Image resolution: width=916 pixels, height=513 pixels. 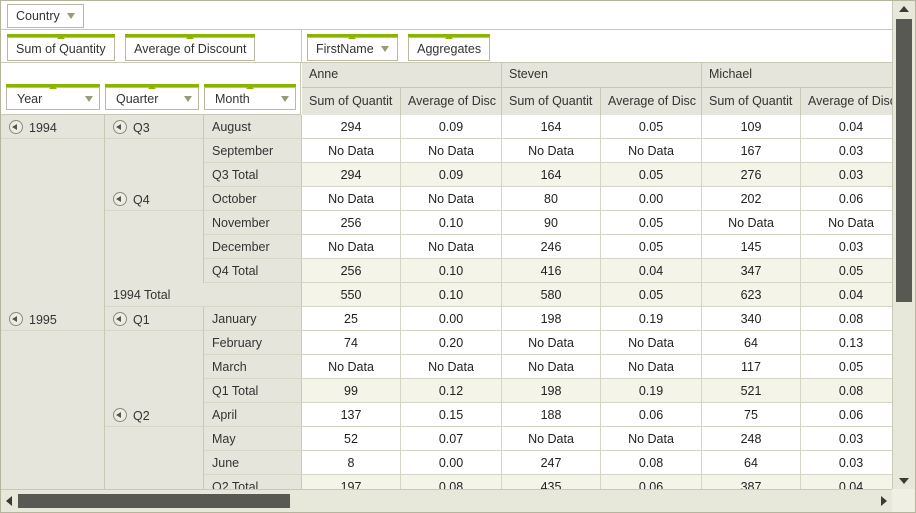 I want to click on scroll-up-icon, so click(x=904, y=9).